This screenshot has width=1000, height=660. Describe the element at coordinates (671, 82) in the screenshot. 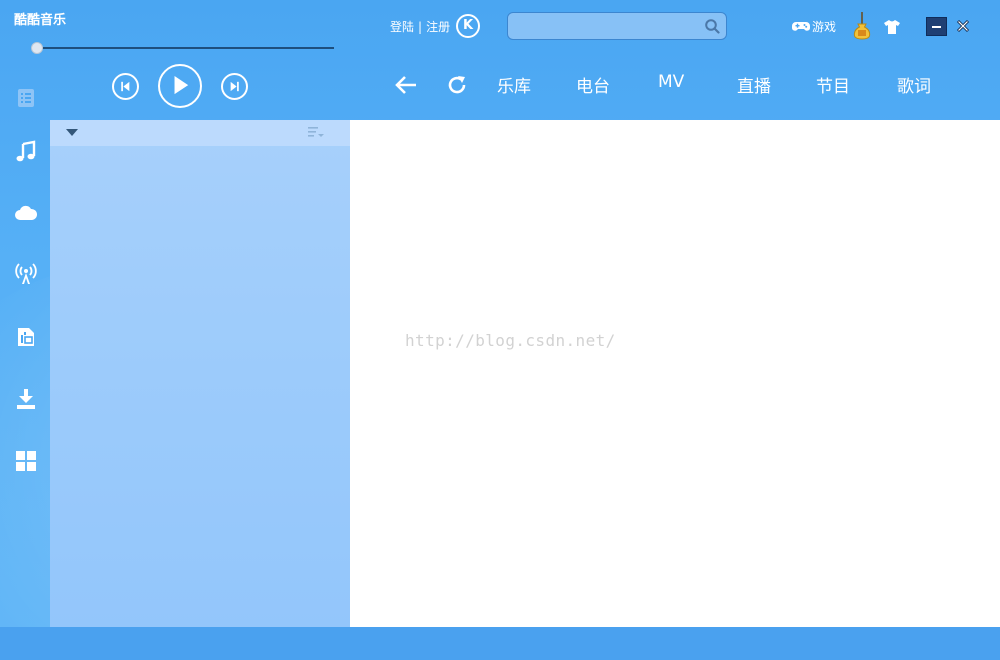

I see `tab-mv: MV` at that location.